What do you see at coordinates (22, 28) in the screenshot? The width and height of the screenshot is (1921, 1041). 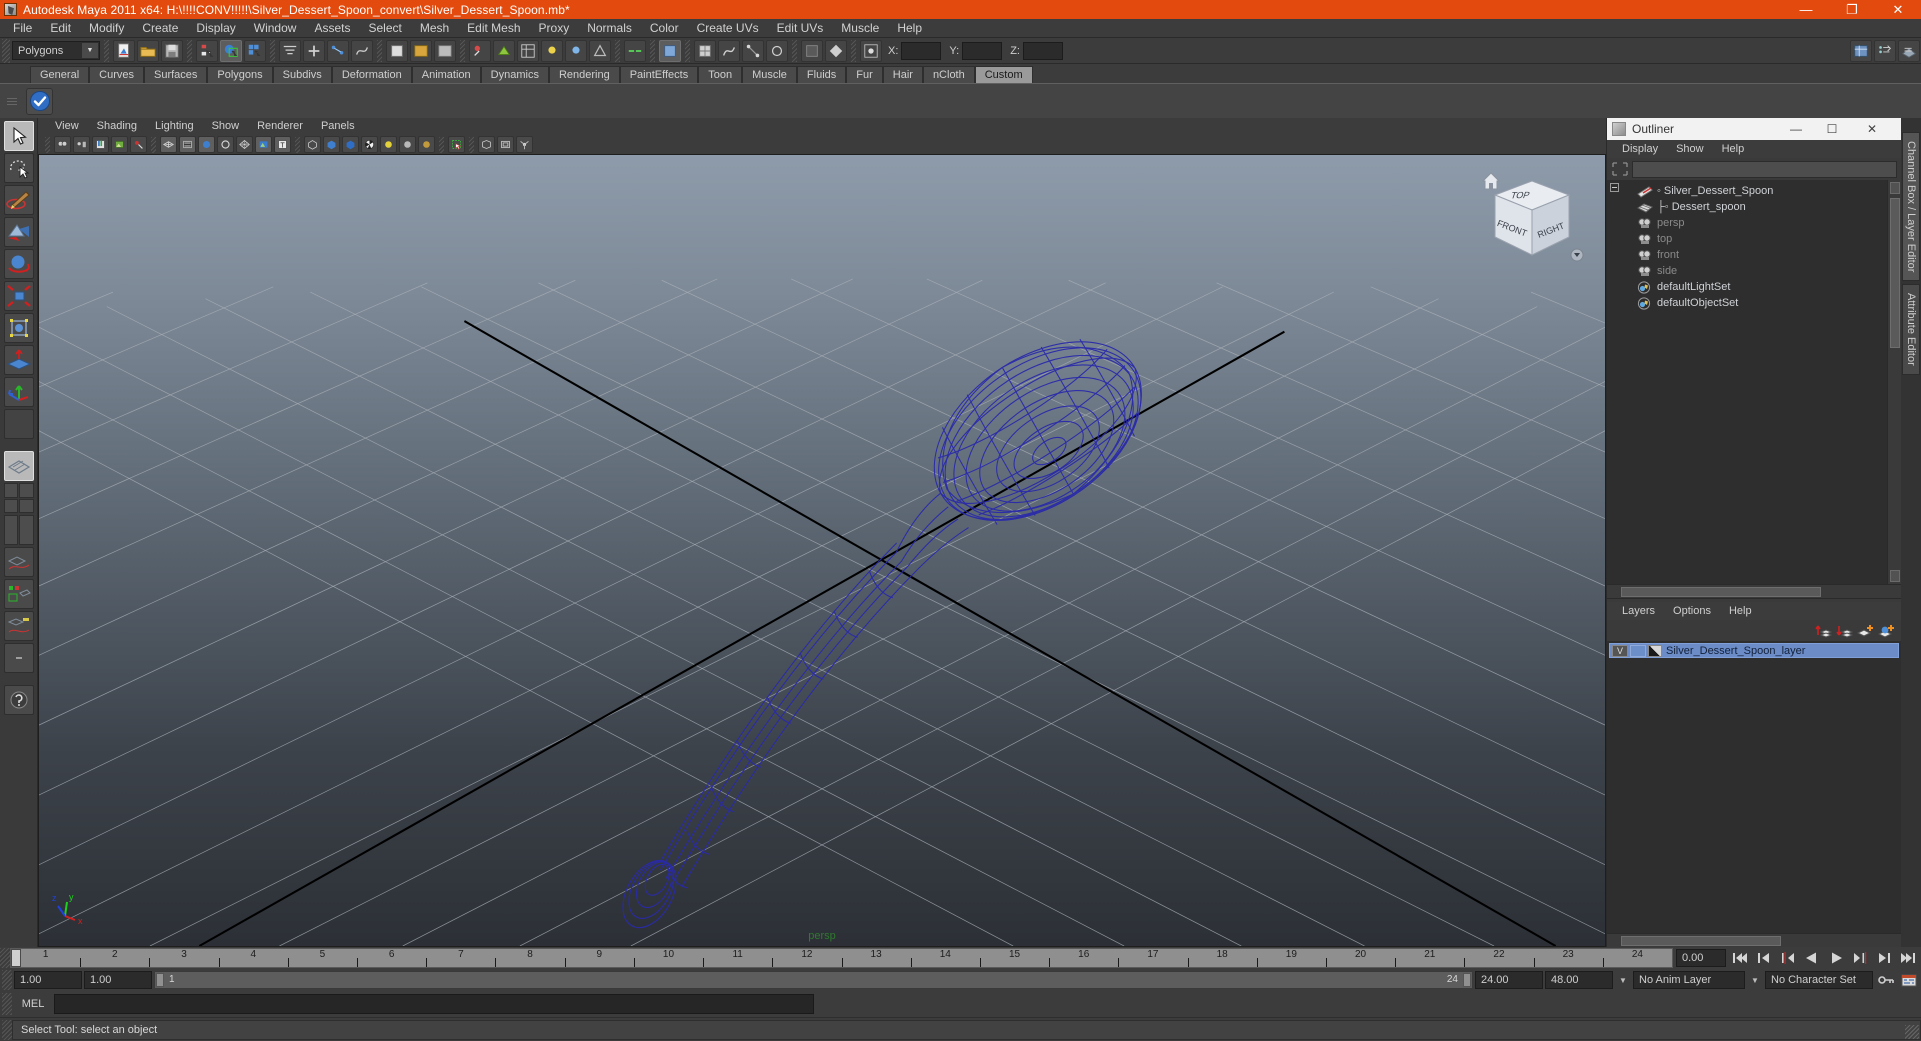 I see `menu-file: File` at bounding box center [22, 28].